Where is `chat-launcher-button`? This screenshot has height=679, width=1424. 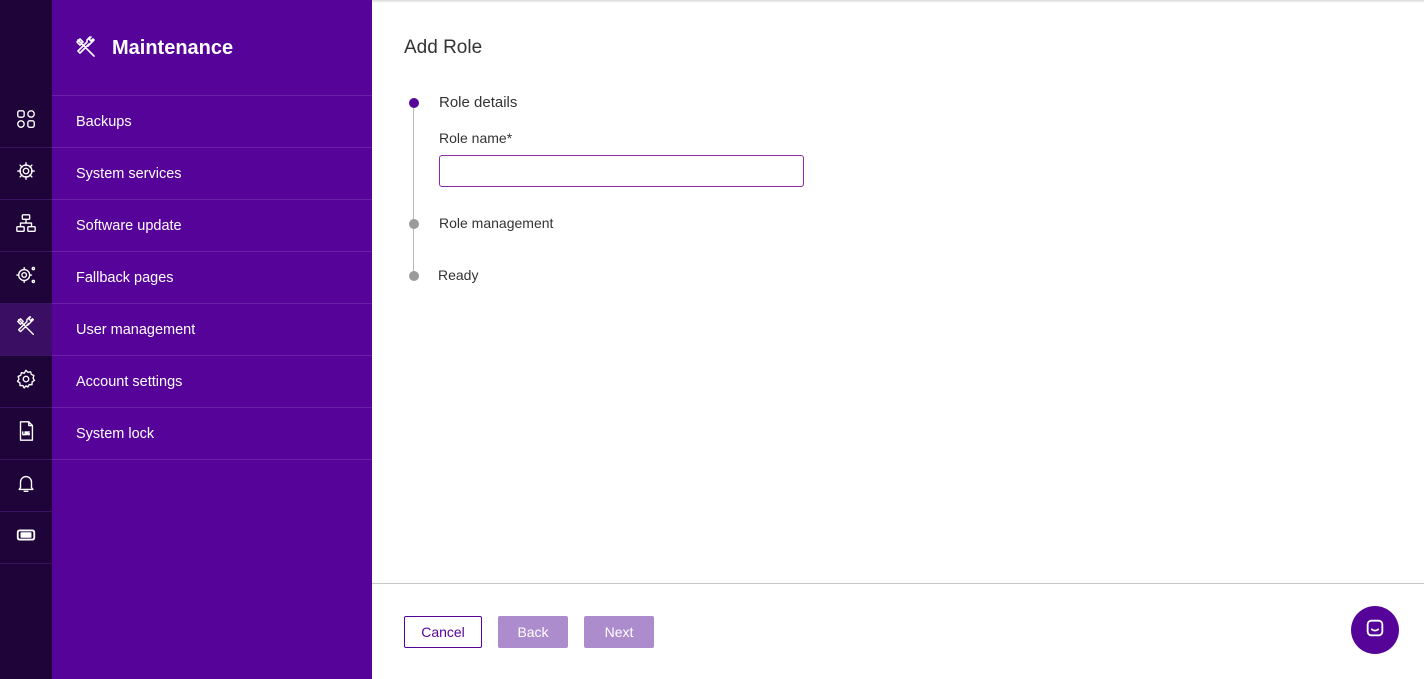
chat-launcher-button is located at coordinates (1375, 630).